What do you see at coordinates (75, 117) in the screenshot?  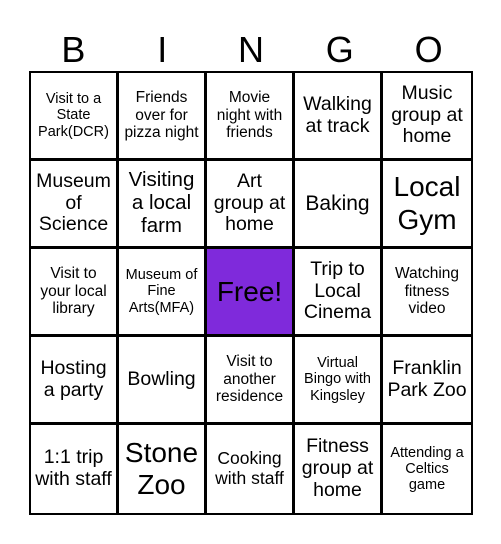 I see `bingo-cell: Visit to a State Park(DCR)` at bounding box center [75, 117].